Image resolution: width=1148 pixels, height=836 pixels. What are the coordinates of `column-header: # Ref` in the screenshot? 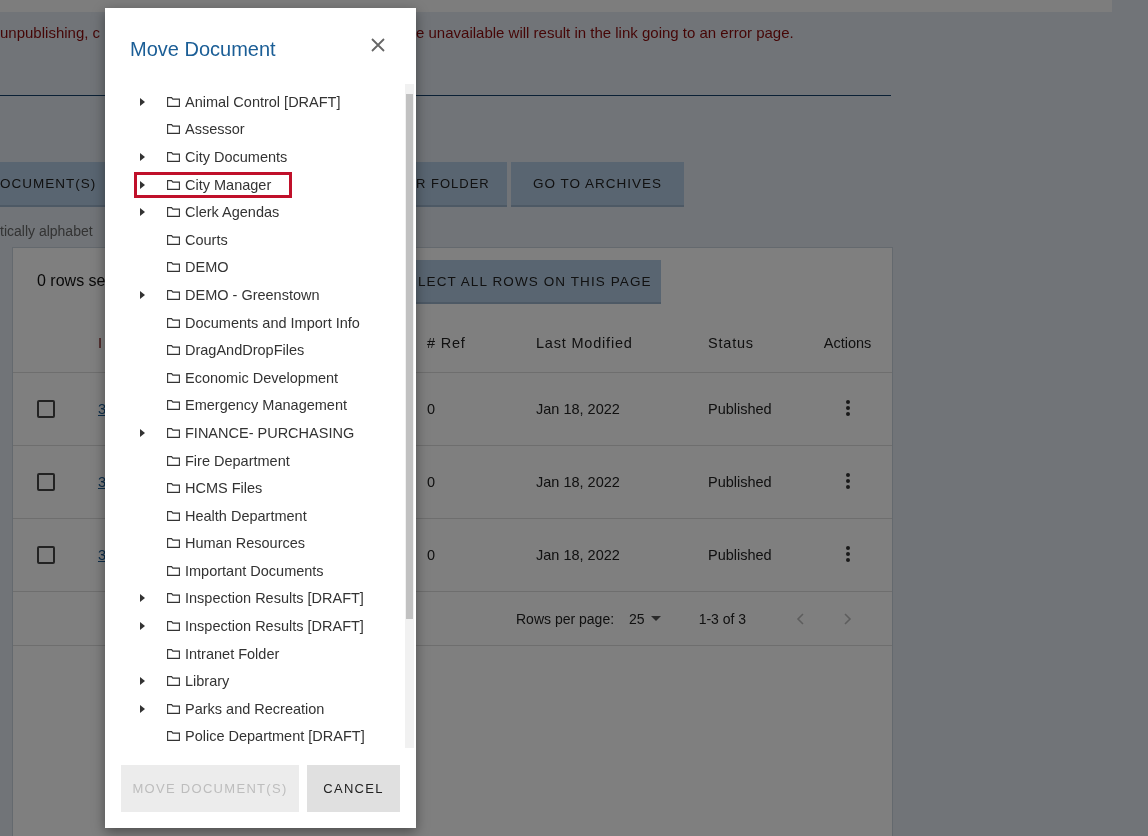 It's located at (446, 343).